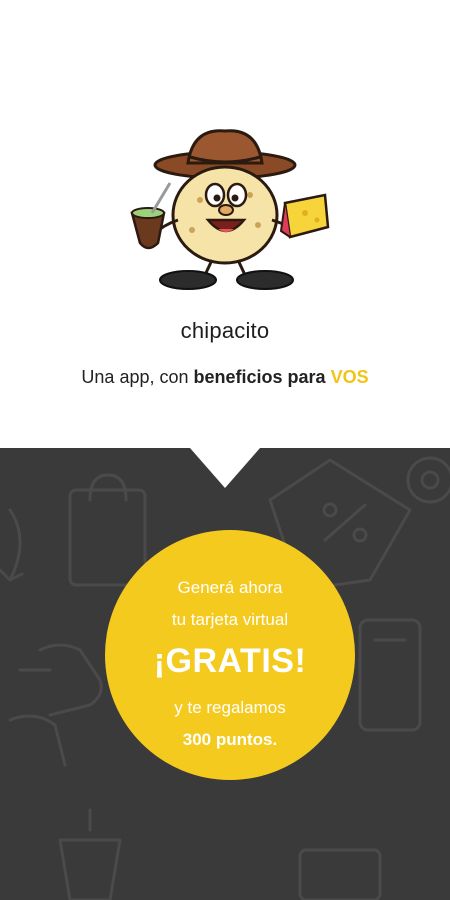 Image resolution: width=450 pixels, height=900 pixels. Describe the element at coordinates (262, 377) in the screenshot. I see `tagline-bold: beneficios para` at that location.